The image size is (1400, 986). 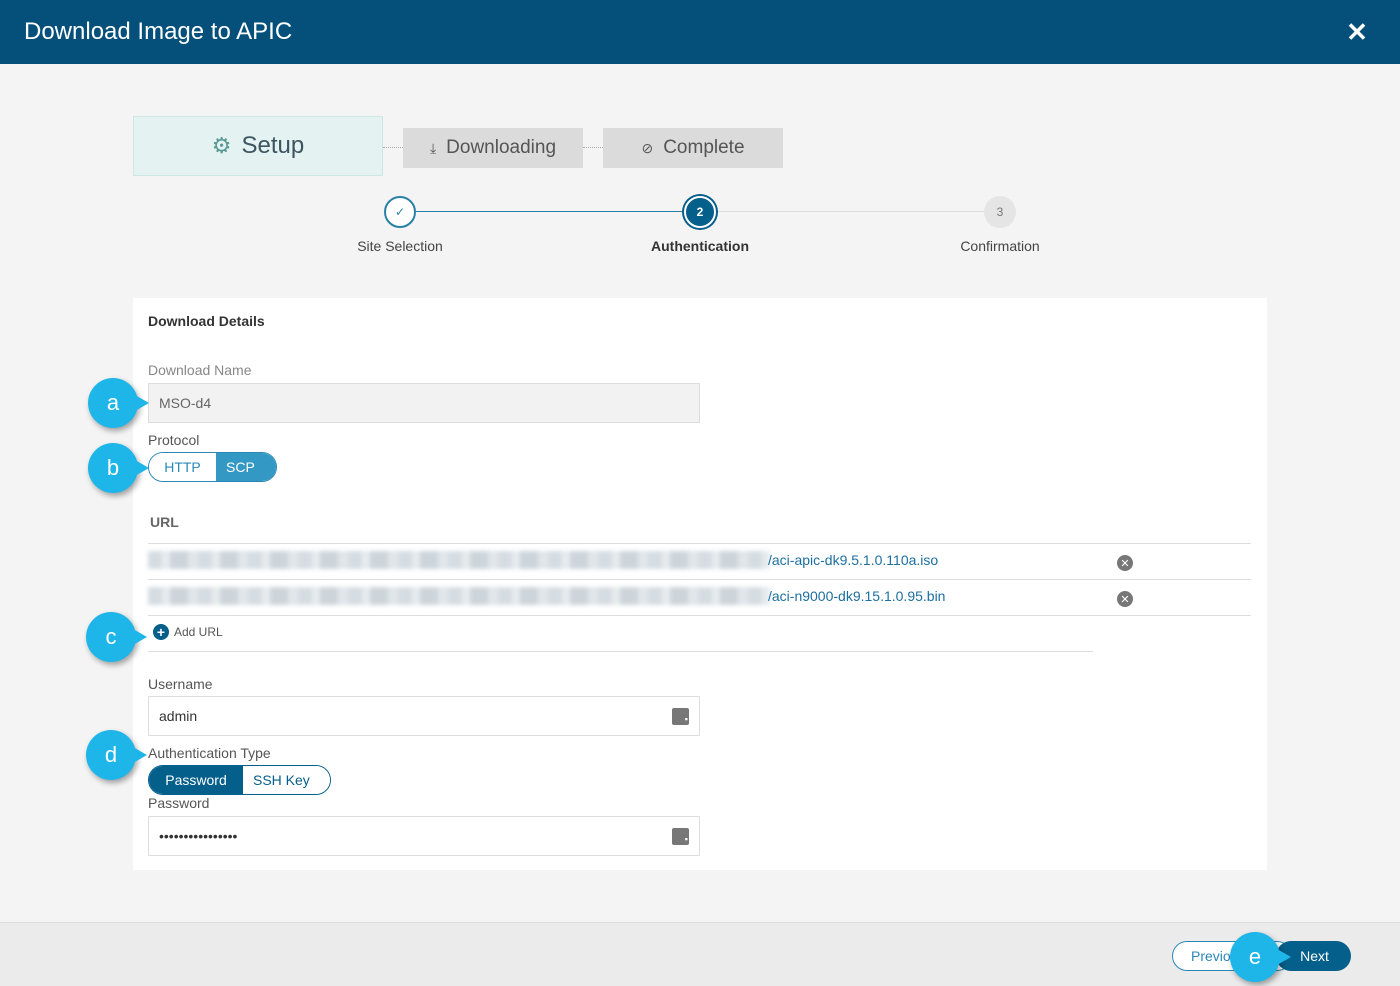 What do you see at coordinates (206, 321) in the screenshot?
I see `section-title: Download Details` at bounding box center [206, 321].